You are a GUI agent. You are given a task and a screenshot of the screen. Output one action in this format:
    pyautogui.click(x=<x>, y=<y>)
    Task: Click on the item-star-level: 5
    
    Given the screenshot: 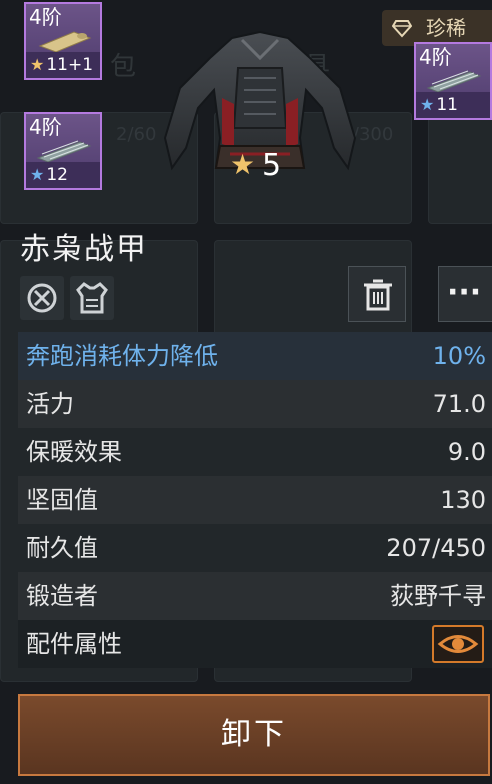 What is the action you would take?
    pyautogui.click(x=272, y=165)
    